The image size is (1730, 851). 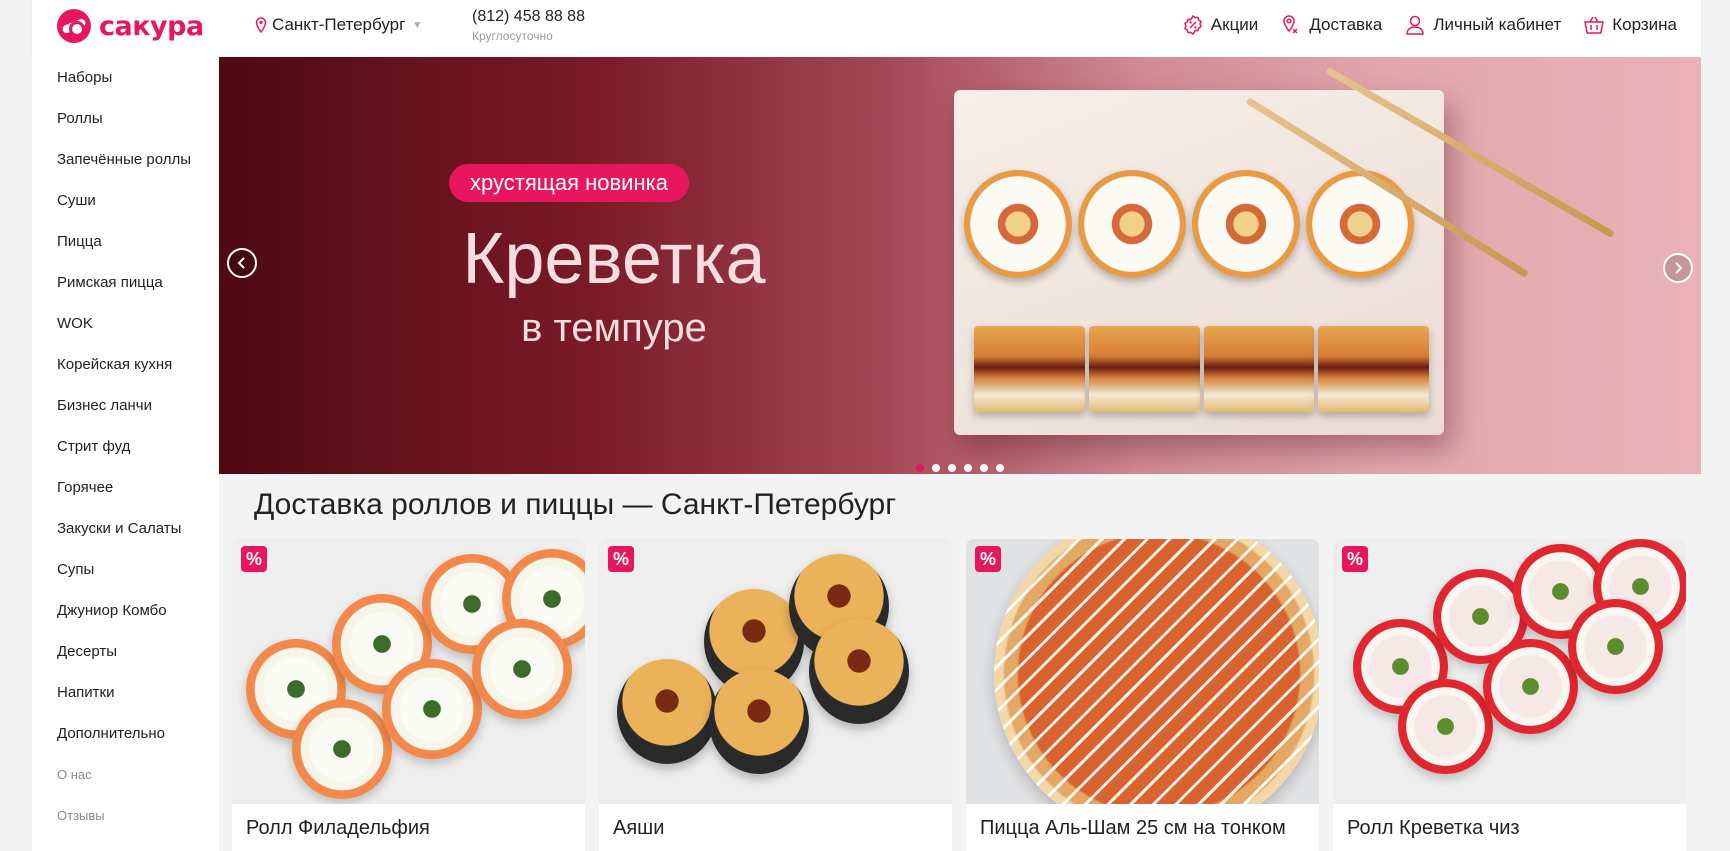 I want to click on chevron-left-icon, so click(x=241, y=263).